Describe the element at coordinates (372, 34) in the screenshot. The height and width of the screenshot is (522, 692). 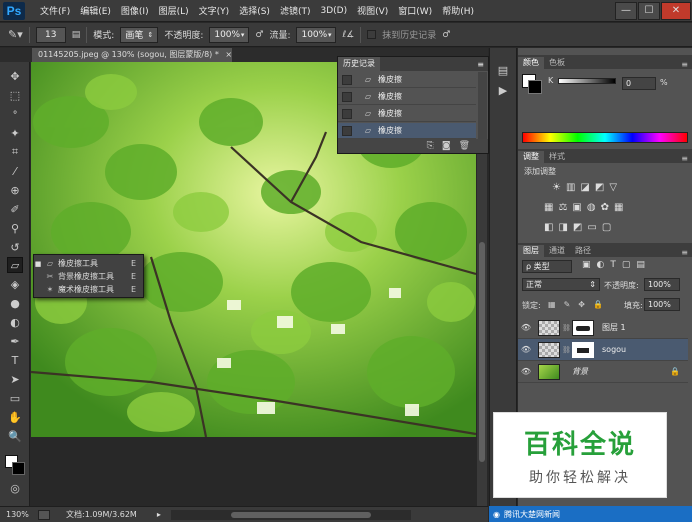
I see `erase-history-checkbox` at that location.